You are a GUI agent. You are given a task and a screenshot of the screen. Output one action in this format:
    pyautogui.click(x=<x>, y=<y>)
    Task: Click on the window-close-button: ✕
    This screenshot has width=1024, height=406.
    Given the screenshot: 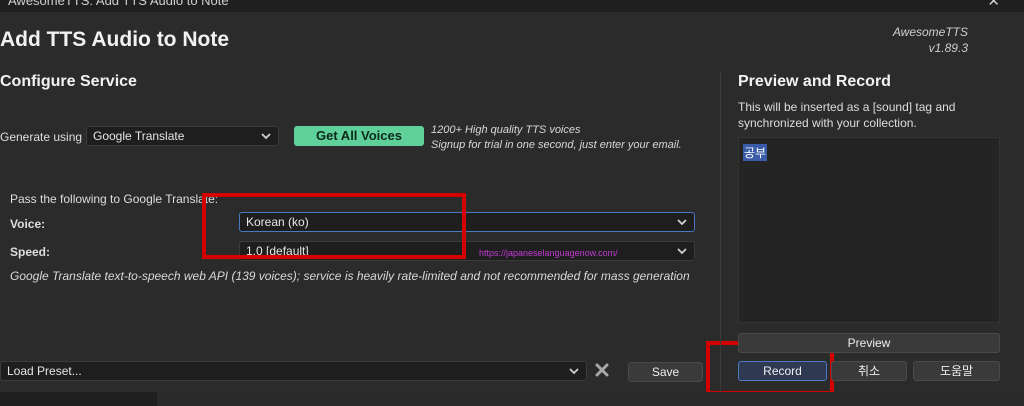 What is the action you would take?
    pyautogui.click(x=993, y=5)
    